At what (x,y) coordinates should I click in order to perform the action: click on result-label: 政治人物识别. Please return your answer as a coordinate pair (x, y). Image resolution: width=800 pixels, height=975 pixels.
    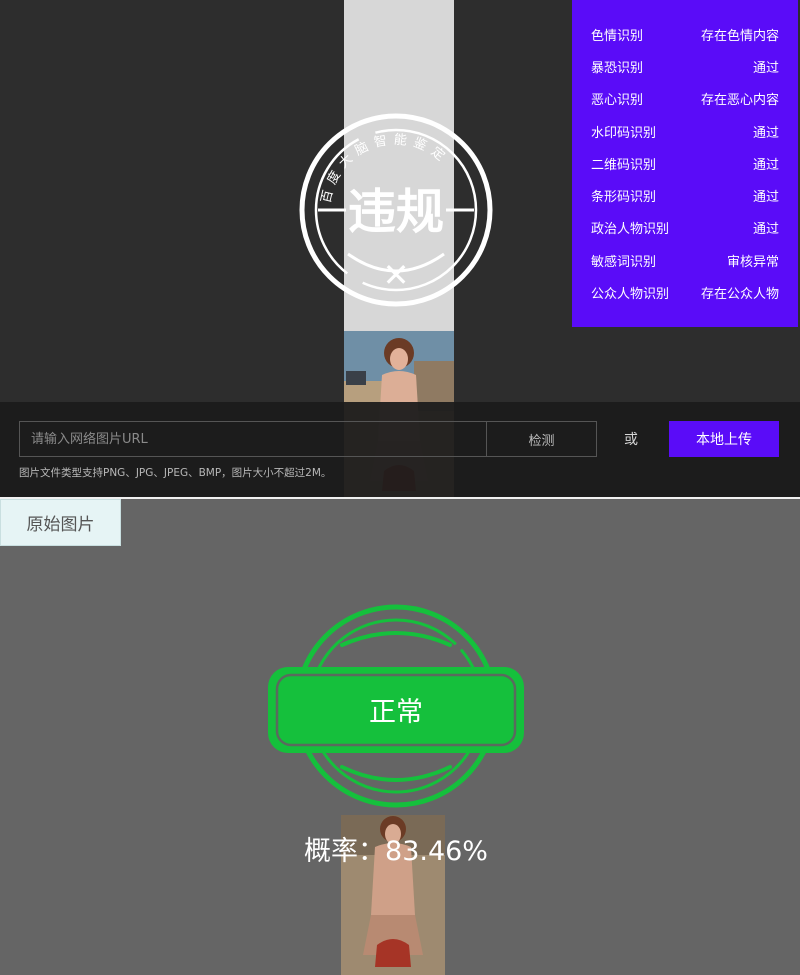
    Looking at the image, I should click on (630, 230).